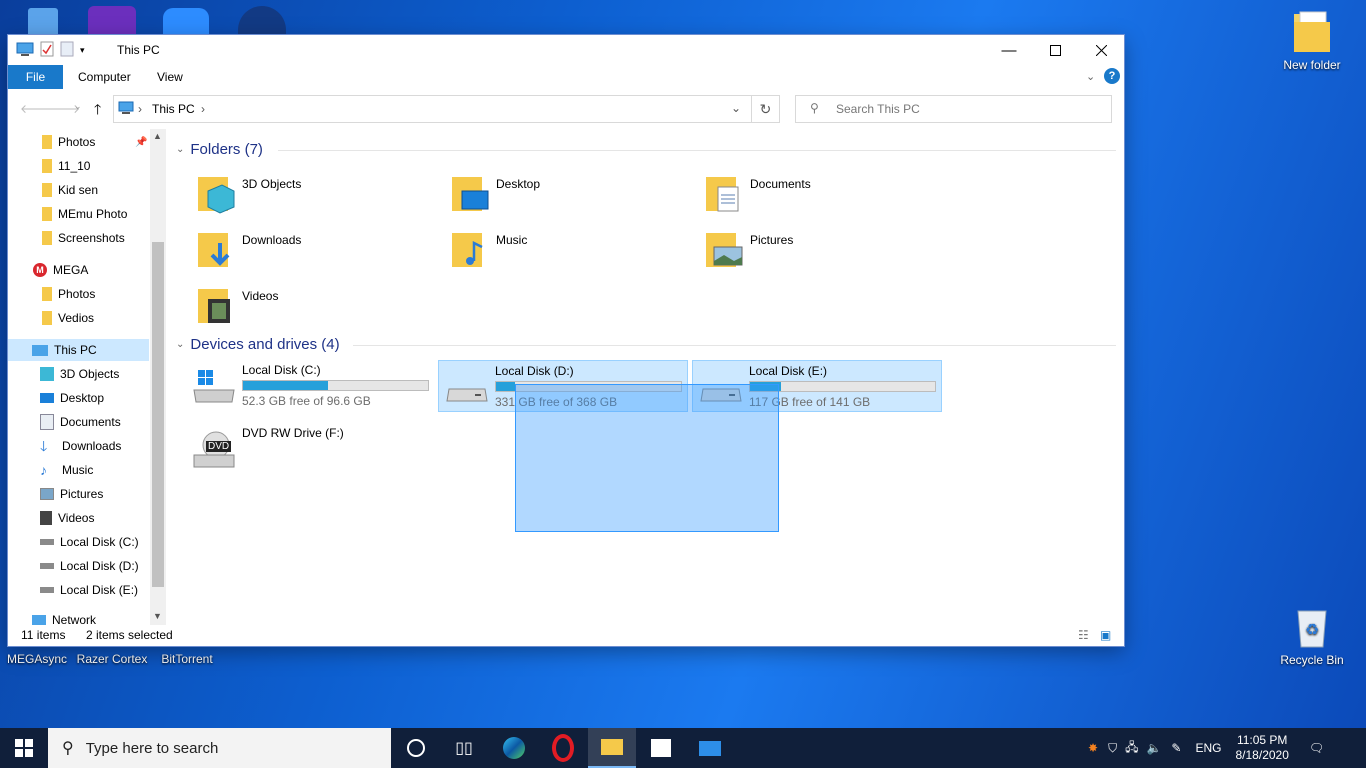  I want to click on folder-label: Videos, so click(260, 296).